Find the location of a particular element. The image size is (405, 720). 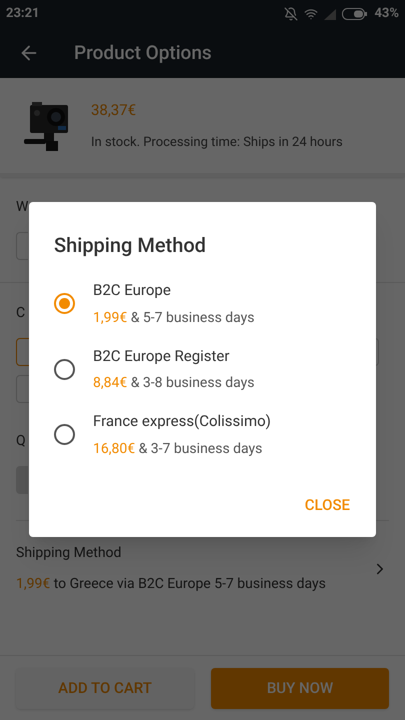

dialog-title: Shipping Method is located at coordinates (130, 245).